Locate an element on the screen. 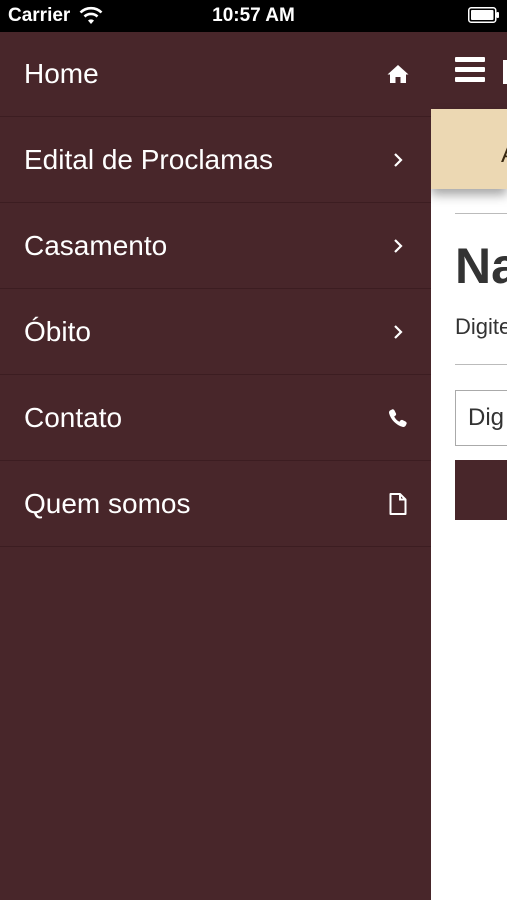  menu-icon is located at coordinates (470, 70).